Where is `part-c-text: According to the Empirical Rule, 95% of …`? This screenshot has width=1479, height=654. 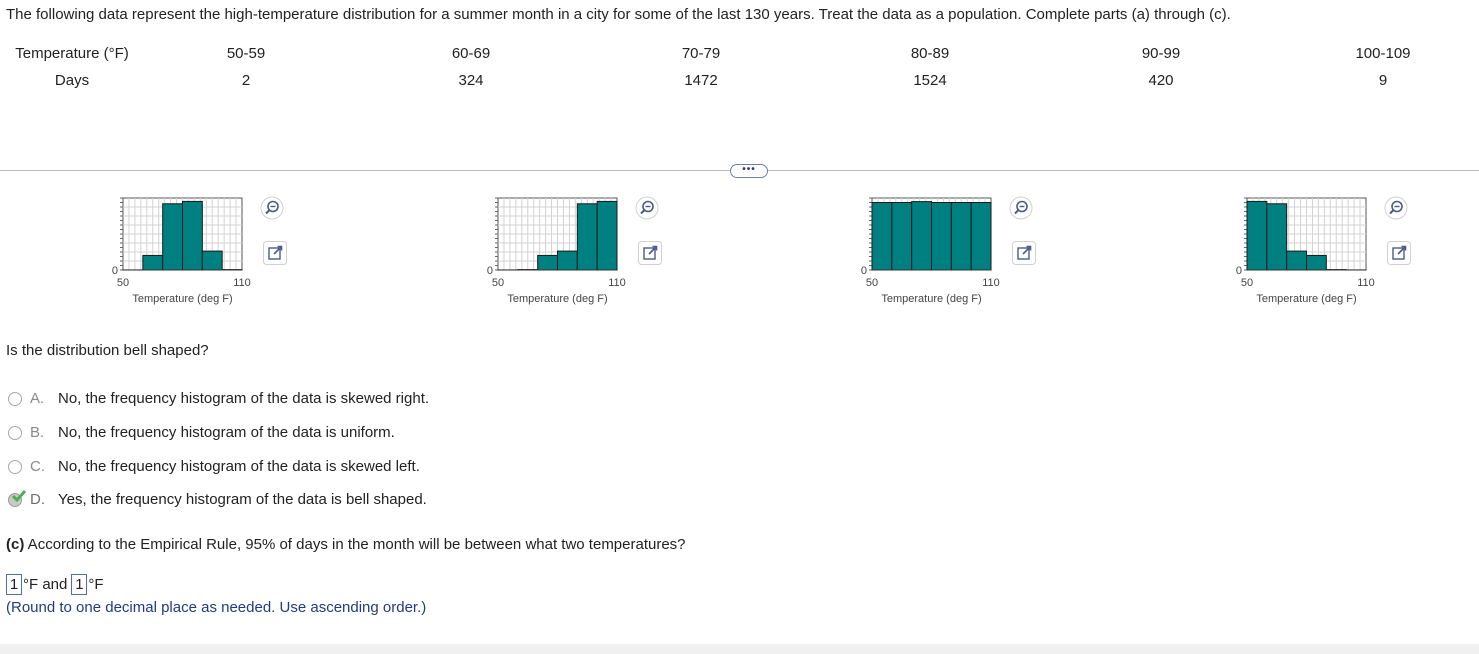
part-c-text: According to the Empirical Rule, 95% of … is located at coordinates (355, 544).